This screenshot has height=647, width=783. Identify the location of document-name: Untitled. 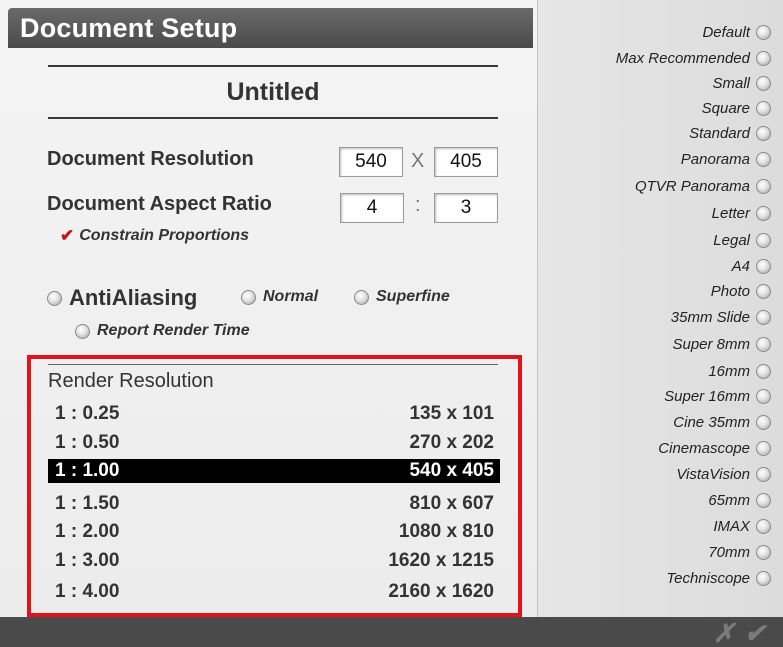
(273, 92).